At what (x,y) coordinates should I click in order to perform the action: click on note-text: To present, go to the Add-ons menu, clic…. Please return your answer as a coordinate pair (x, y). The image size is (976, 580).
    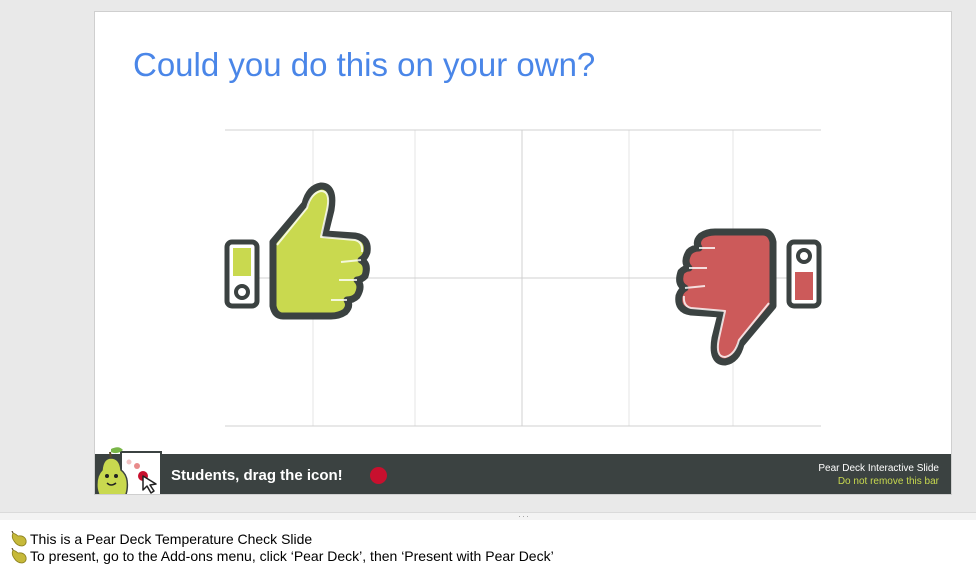
    Looking at the image, I should click on (292, 555).